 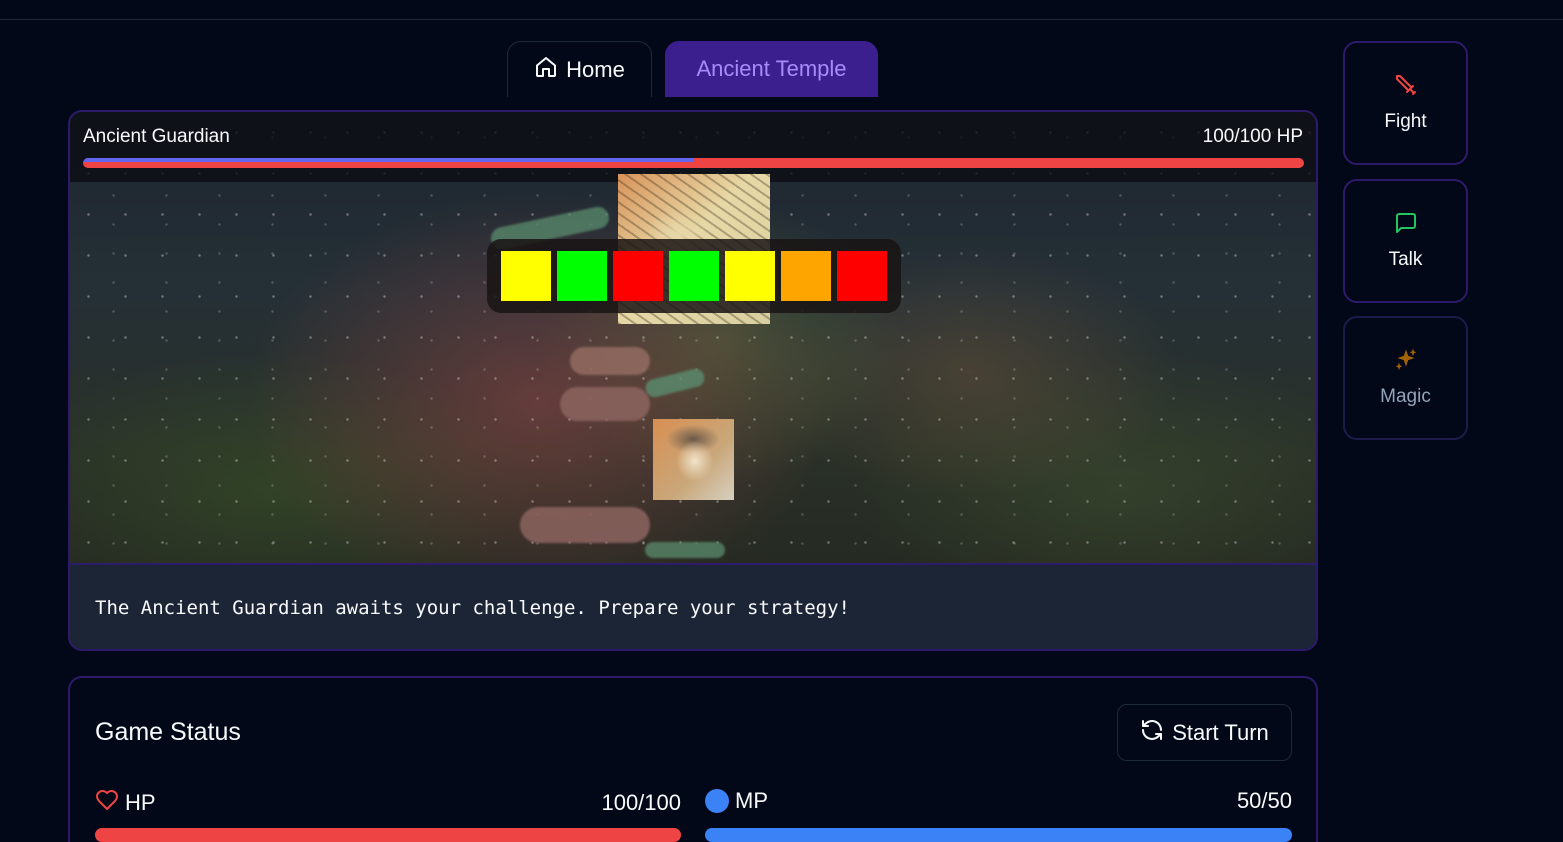 What do you see at coordinates (156, 136) in the screenshot?
I see `enemy-name: Ancient Guardian` at bounding box center [156, 136].